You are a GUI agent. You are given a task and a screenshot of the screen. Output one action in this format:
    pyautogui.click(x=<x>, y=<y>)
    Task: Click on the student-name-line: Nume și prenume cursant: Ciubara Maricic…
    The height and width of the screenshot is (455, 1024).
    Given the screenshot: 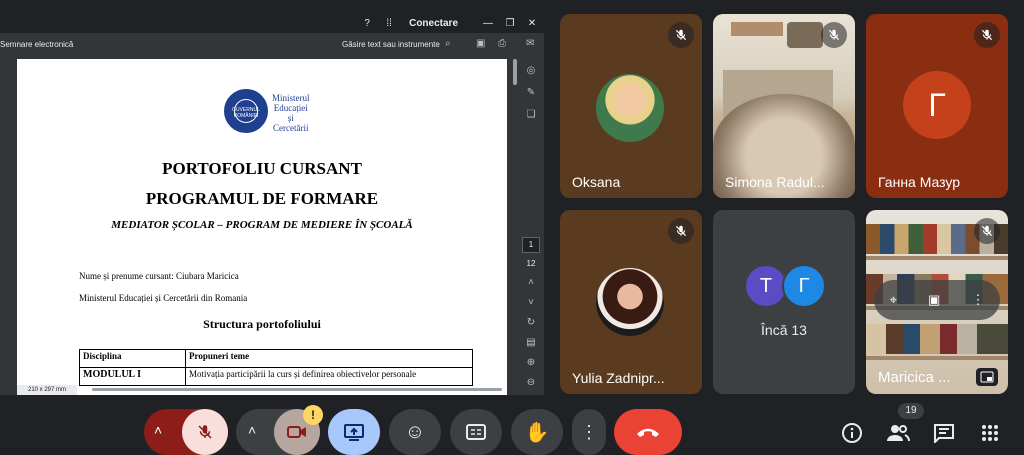 What is the action you would take?
    pyautogui.click(x=159, y=276)
    